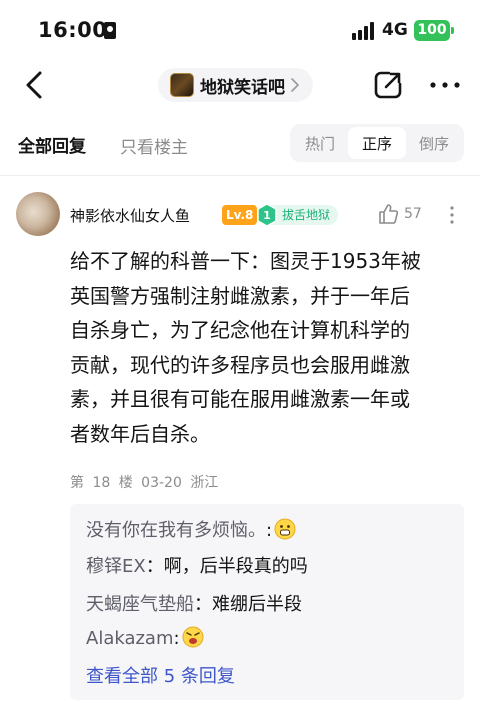  I want to click on forum-link: 地狱笑话吧, so click(235, 85).